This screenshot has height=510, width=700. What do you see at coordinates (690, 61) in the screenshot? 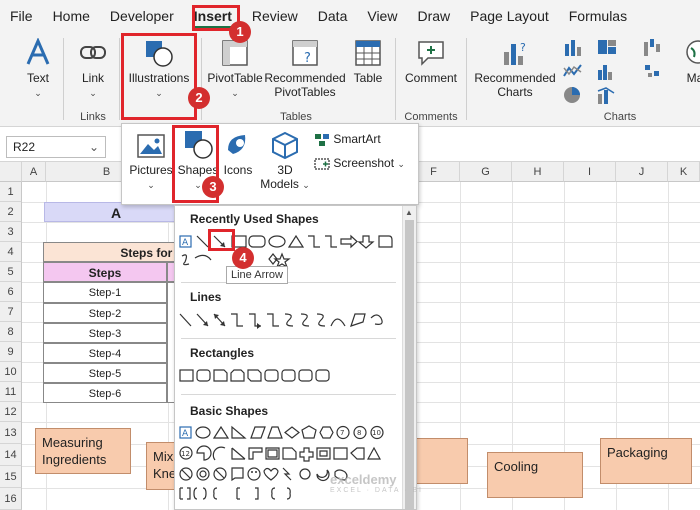
I see `maps-button: Ma` at bounding box center [690, 61].